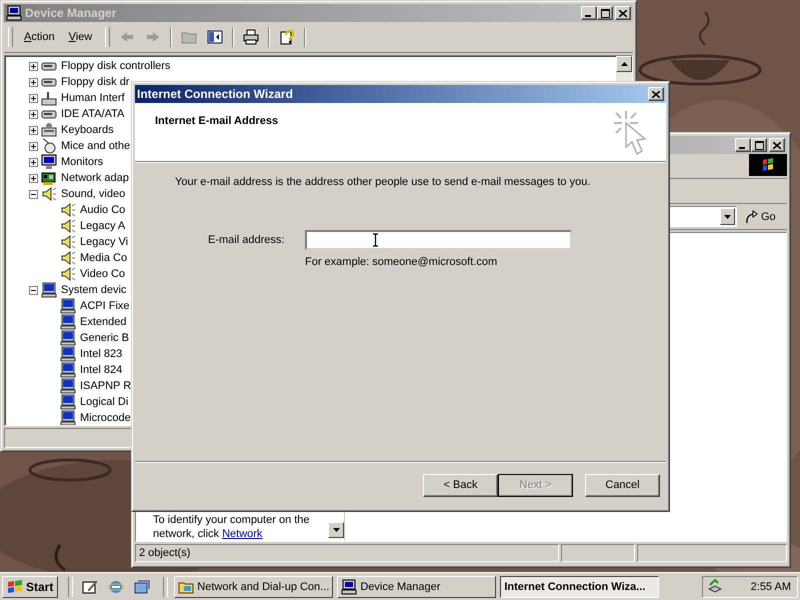  Describe the element at coordinates (39, 37) in the screenshot. I see `menu-item: Action` at that location.